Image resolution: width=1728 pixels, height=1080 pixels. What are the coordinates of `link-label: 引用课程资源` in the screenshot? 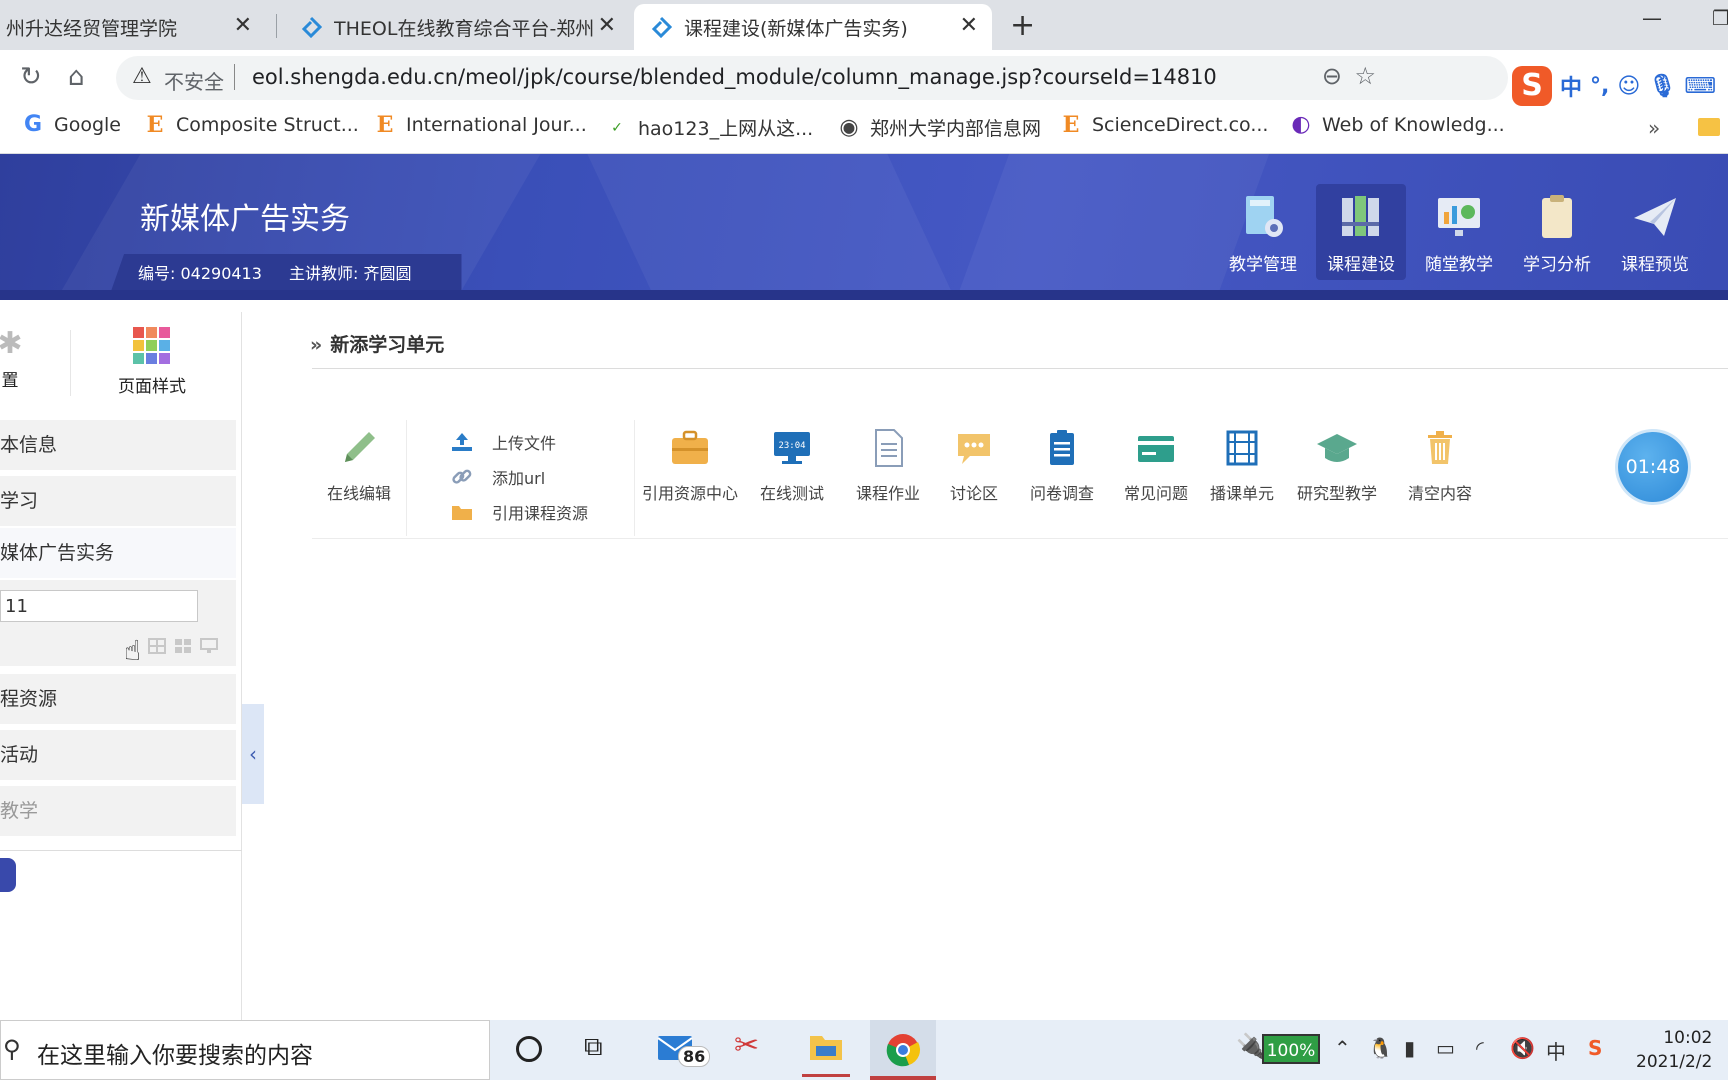 It's located at (540, 513).